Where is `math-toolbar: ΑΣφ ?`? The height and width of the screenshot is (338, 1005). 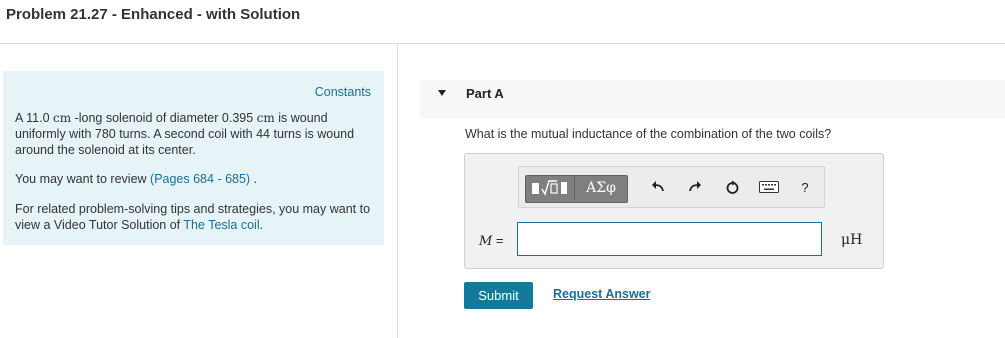
math-toolbar: ΑΣφ ? is located at coordinates (671, 187).